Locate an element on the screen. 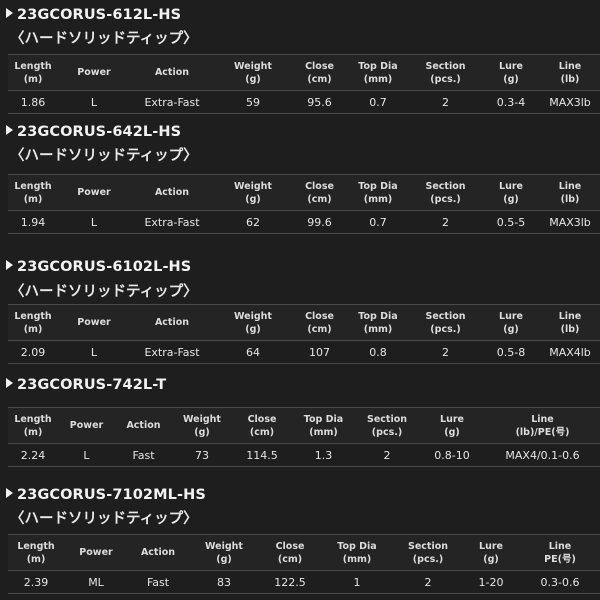 The height and width of the screenshot is (600, 600). table-cell: 99.6 is located at coordinates (319, 222).